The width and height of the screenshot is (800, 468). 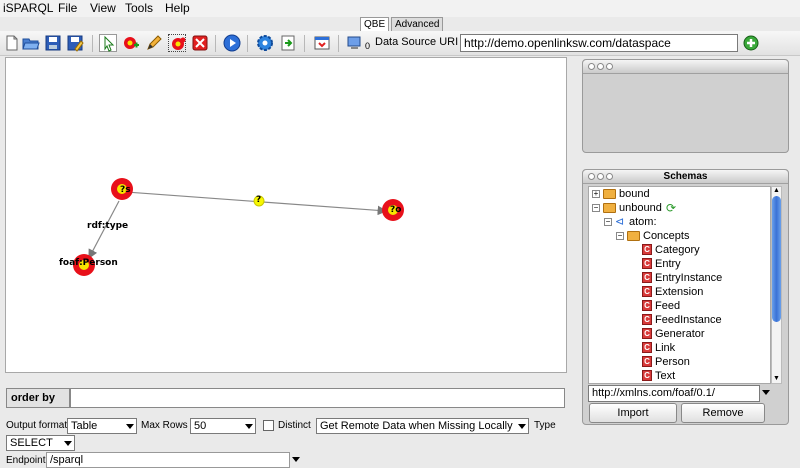 I want to click on window-icon, so click(x=322, y=43).